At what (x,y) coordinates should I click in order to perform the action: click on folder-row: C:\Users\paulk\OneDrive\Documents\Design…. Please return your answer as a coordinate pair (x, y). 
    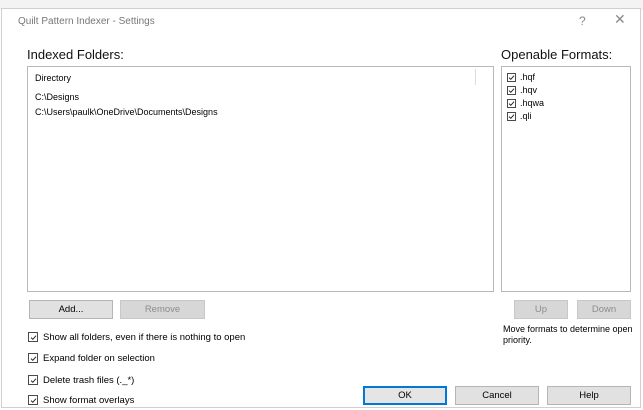
    Looking at the image, I should click on (126, 112).